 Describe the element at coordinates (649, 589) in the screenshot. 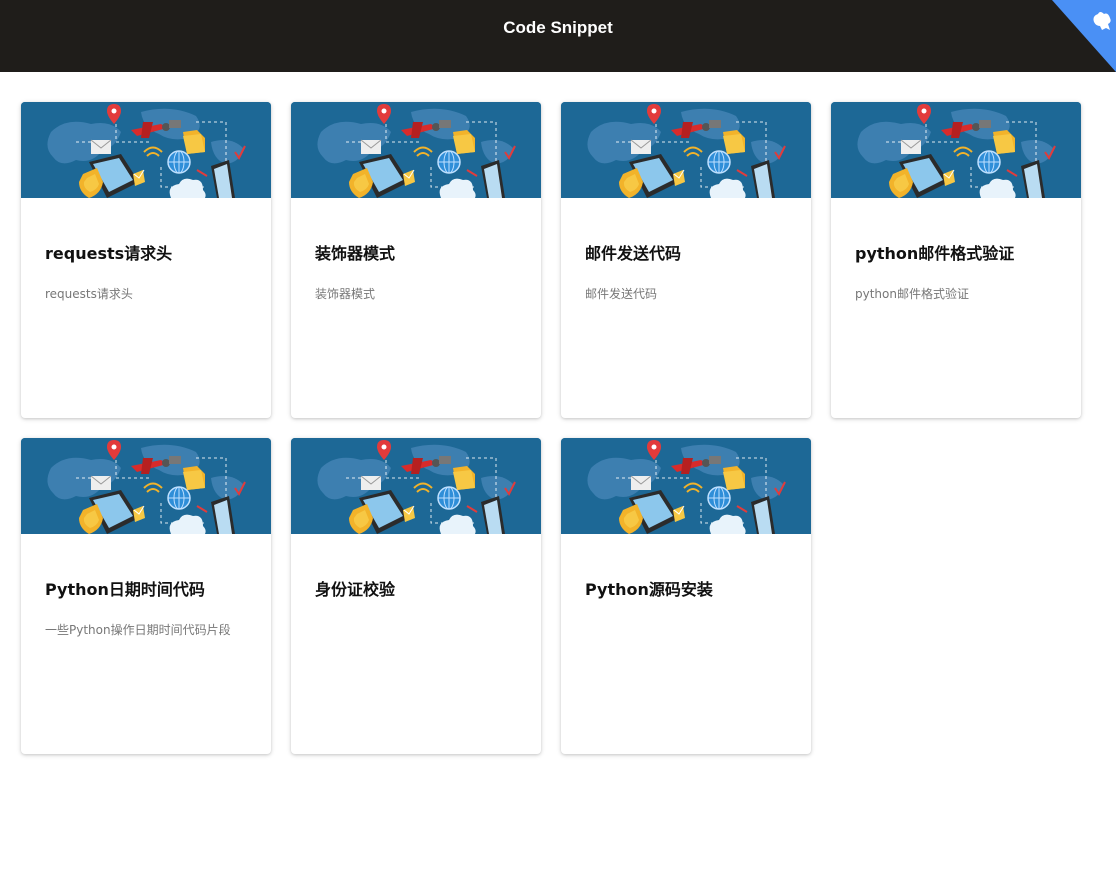

I see `card-title: Python源码安装` at that location.